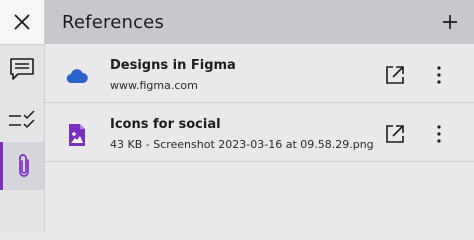 The height and width of the screenshot is (240, 474). I want to click on side-rail, so click(22, 116).